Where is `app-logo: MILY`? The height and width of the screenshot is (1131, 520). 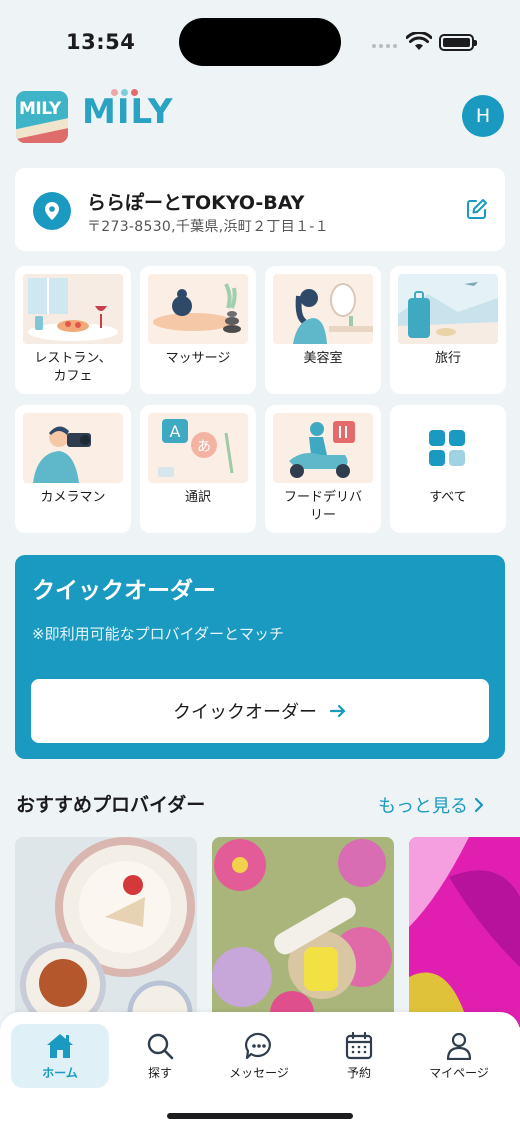 app-logo: MILY is located at coordinates (42, 117).